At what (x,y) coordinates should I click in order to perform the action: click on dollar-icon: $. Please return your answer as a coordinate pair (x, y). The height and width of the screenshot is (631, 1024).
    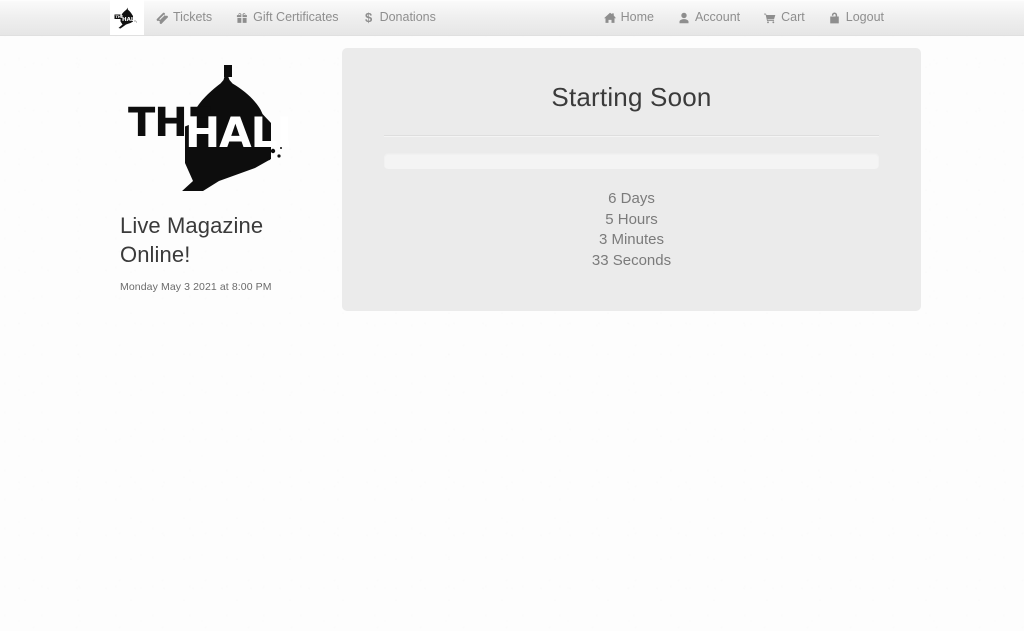
    Looking at the image, I should click on (368, 17).